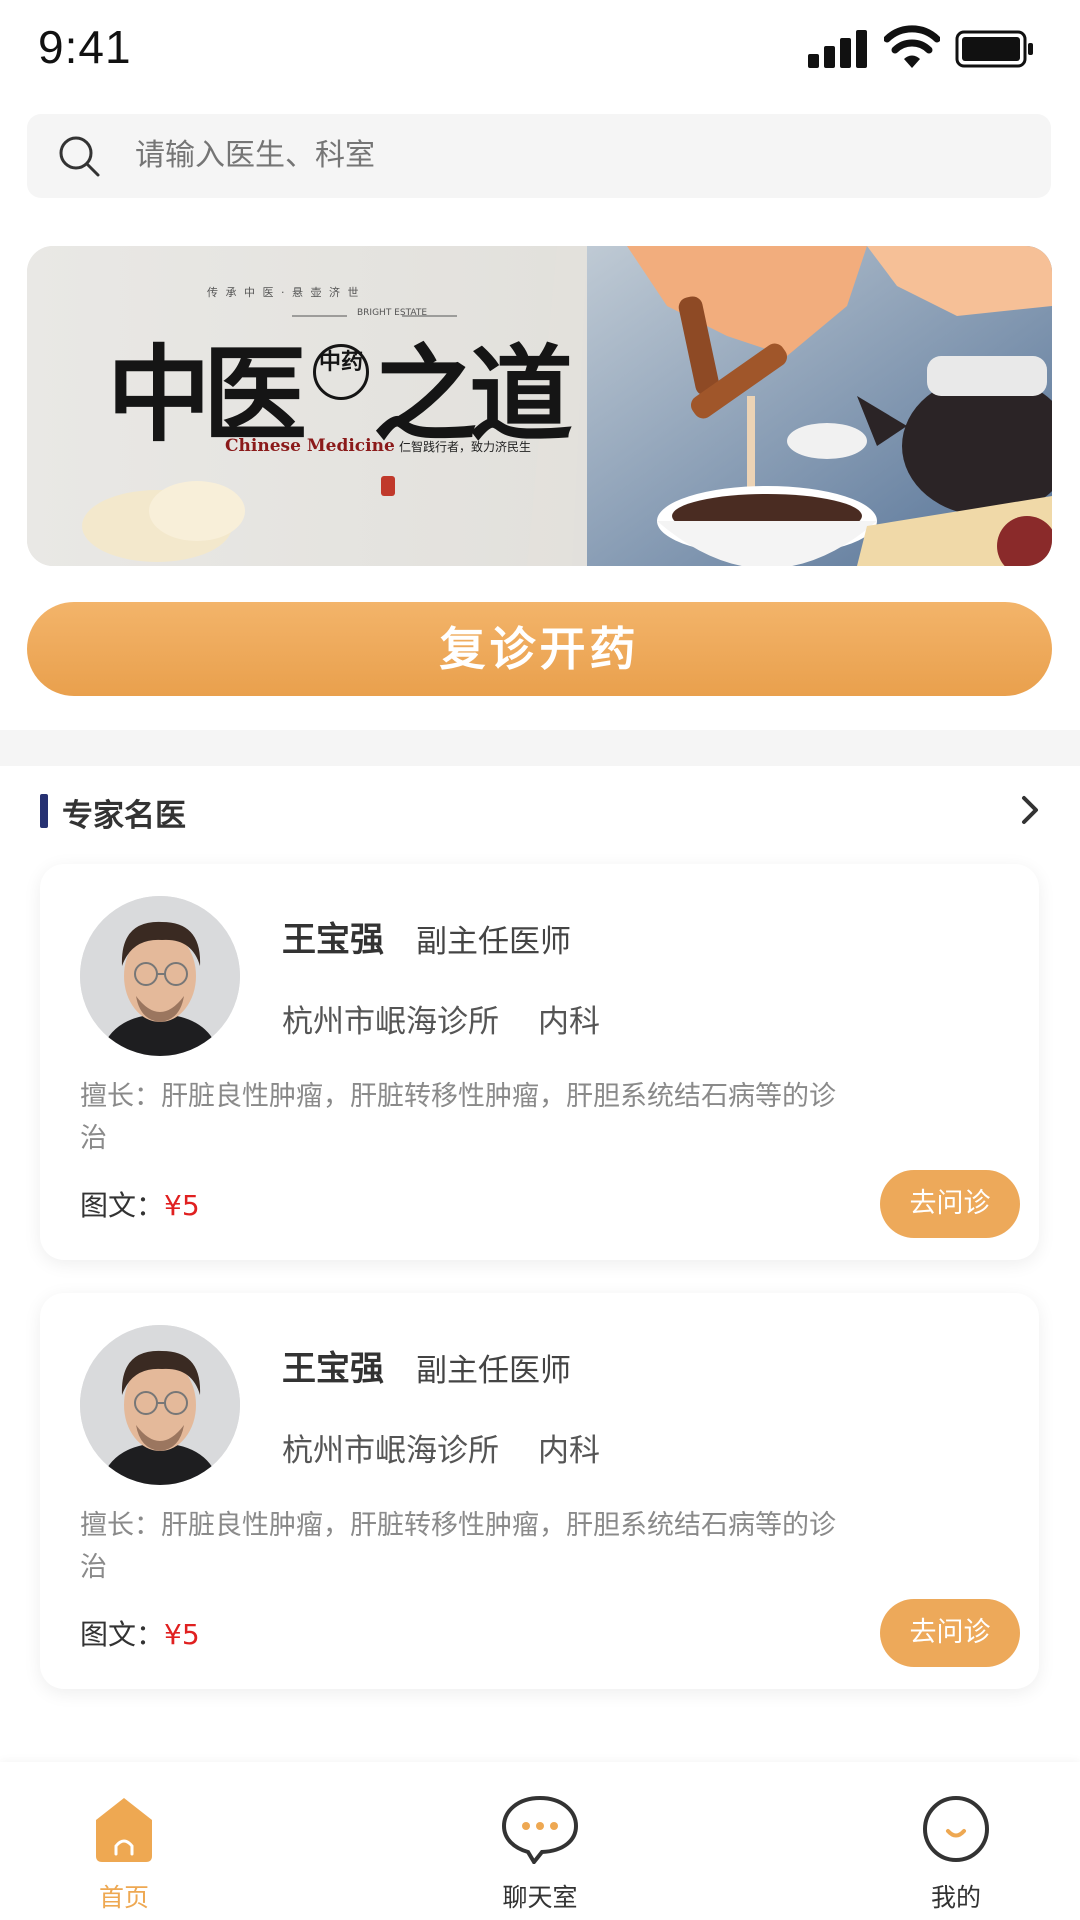  Describe the element at coordinates (44, 811) in the screenshot. I see `section-accent-bar` at that location.